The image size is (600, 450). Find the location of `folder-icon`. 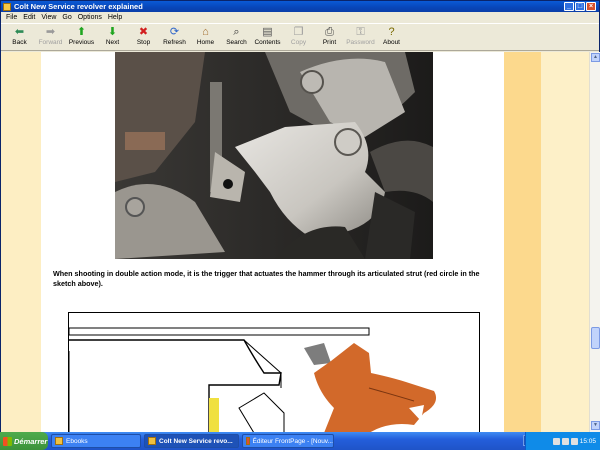

folder-icon is located at coordinates (59, 441).